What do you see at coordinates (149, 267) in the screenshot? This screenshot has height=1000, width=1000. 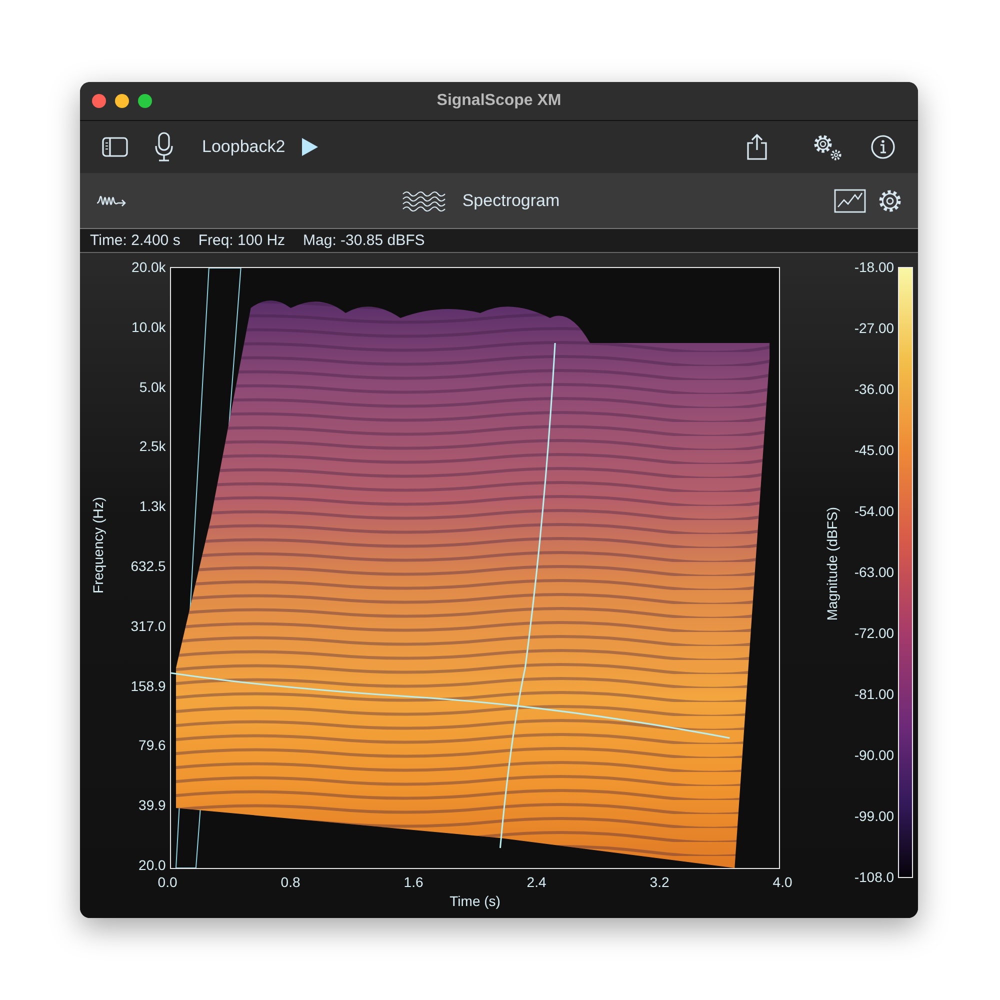 I see `y-tick-label: 20.0k` at bounding box center [149, 267].